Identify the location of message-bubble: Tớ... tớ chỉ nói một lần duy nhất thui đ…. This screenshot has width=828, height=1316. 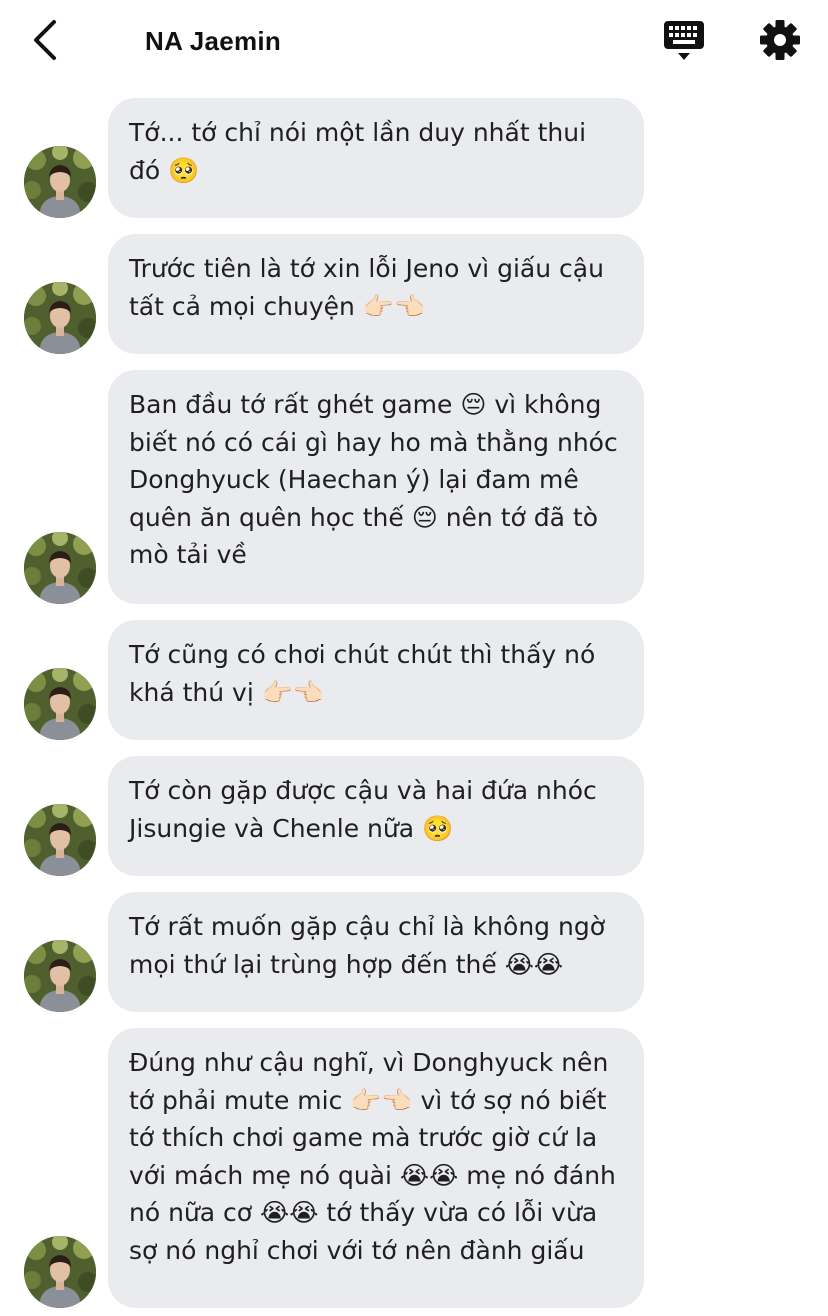
(376, 158).